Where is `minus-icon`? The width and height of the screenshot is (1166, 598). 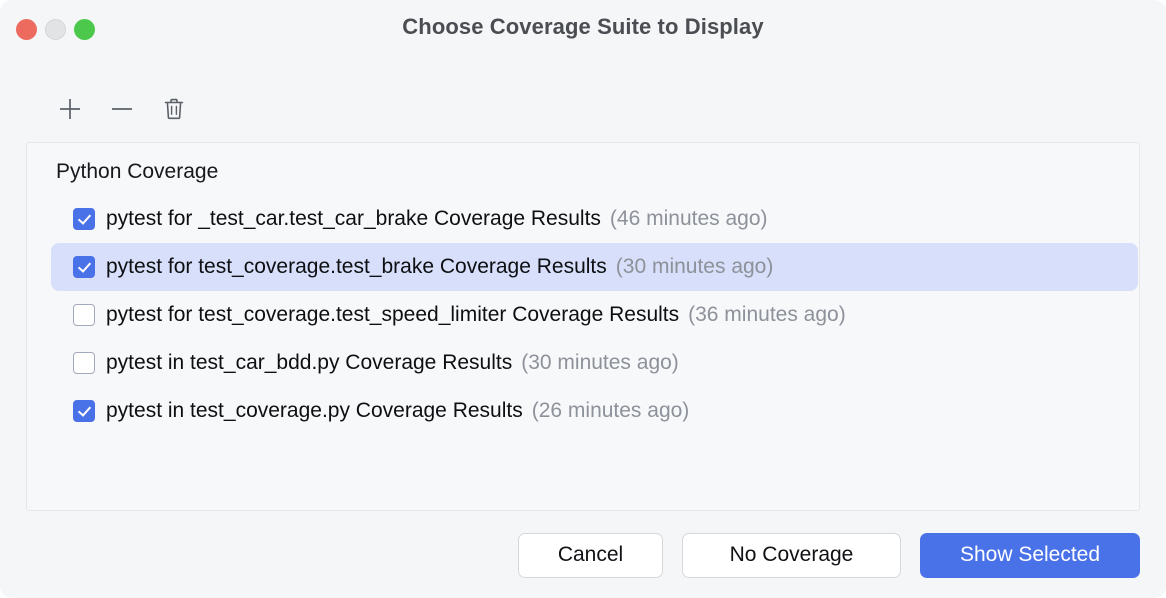
minus-icon is located at coordinates (122, 109).